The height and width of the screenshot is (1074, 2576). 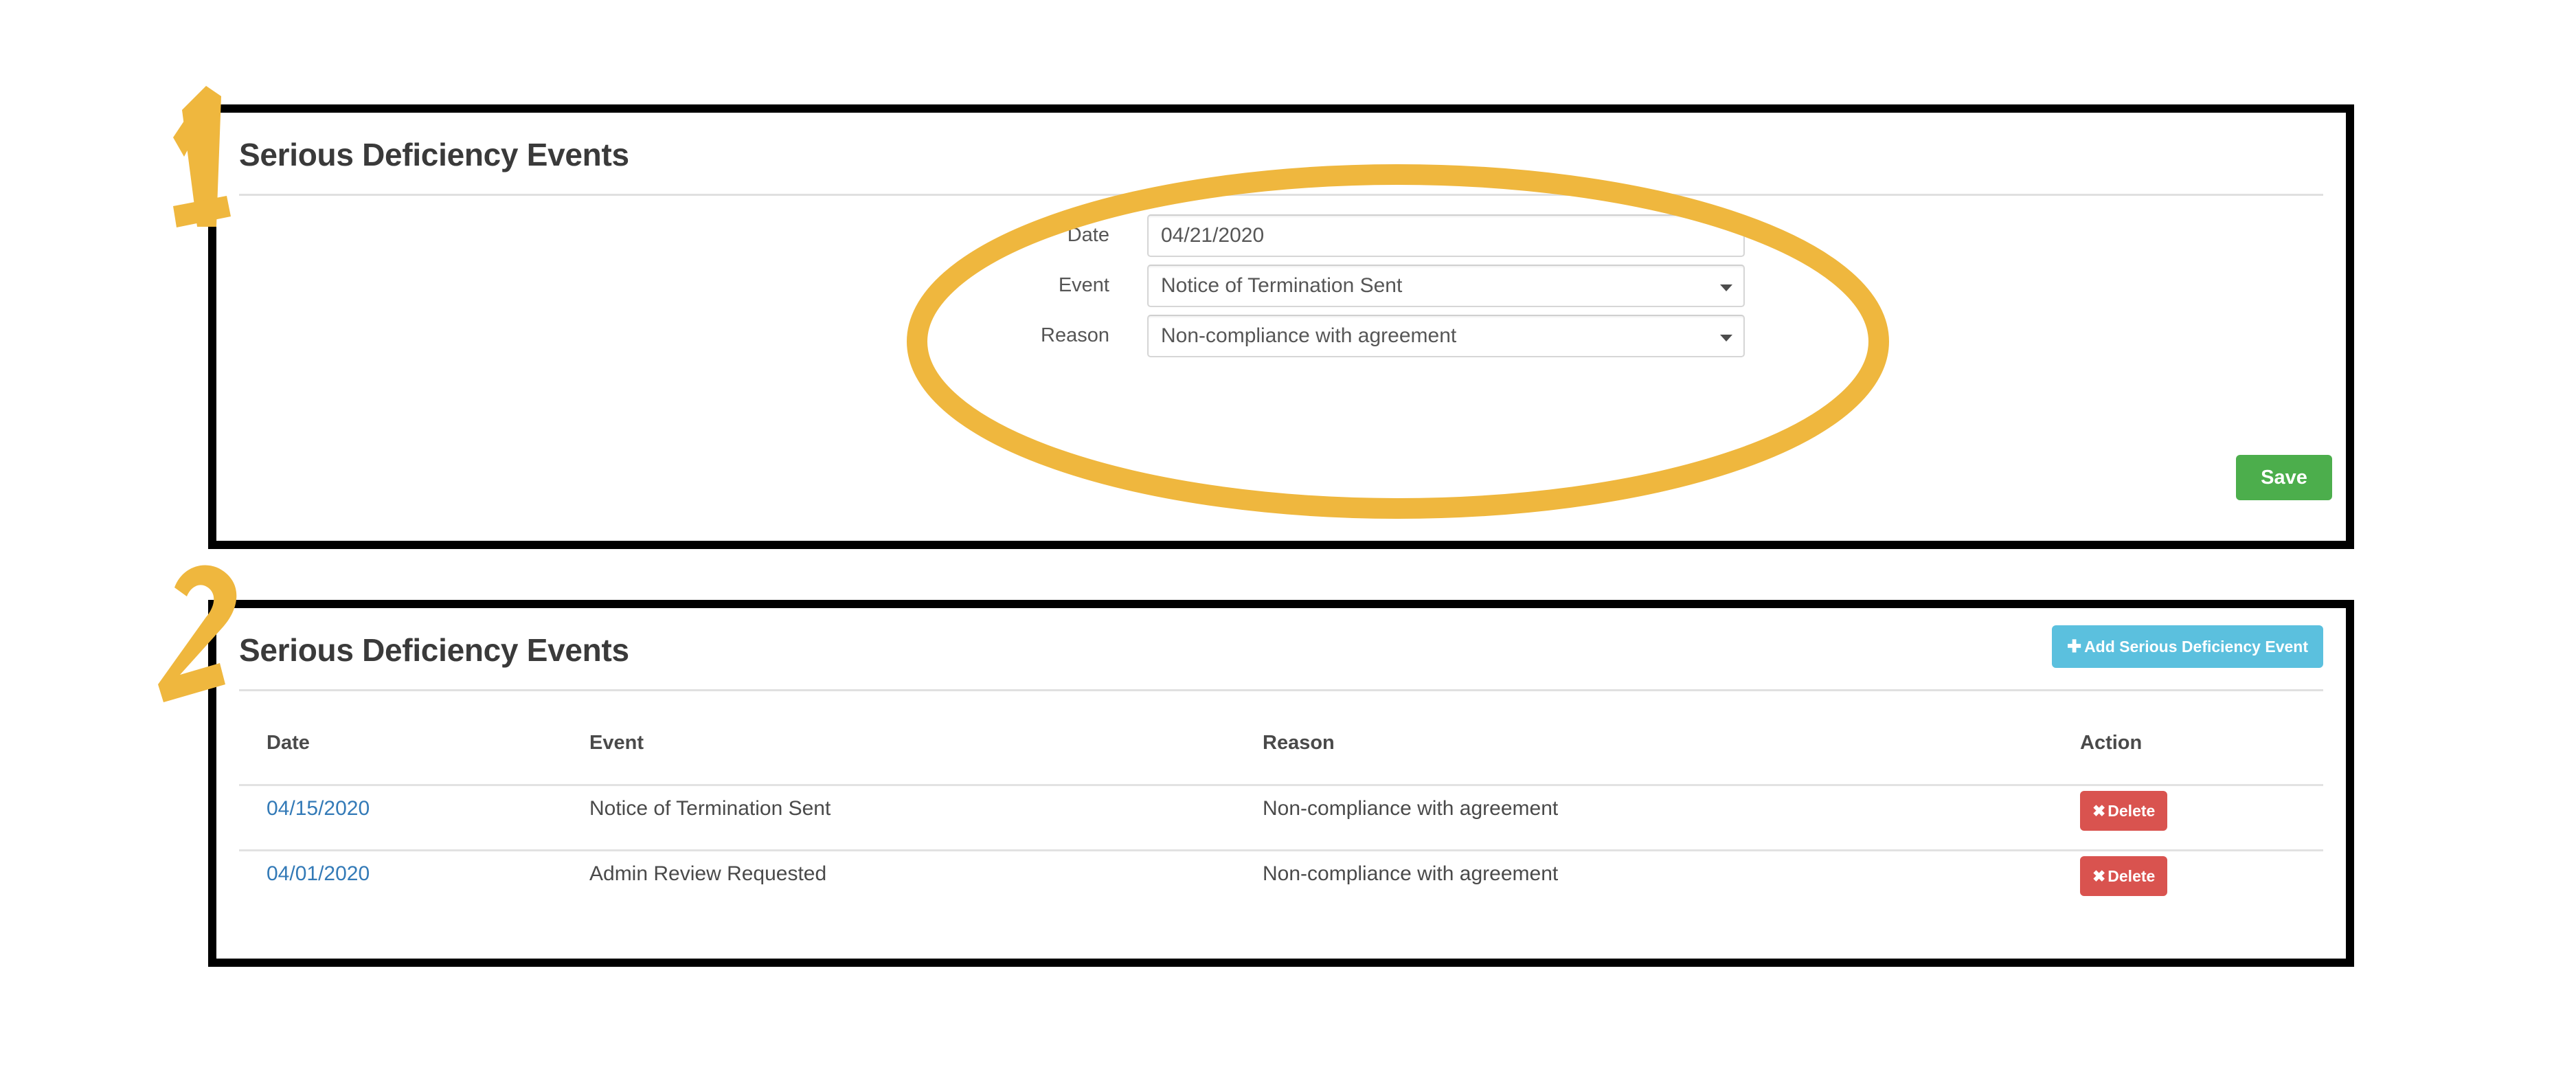 What do you see at coordinates (1446, 235) in the screenshot?
I see `date-input: 04/21/2020` at bounding box center [1446, 235].